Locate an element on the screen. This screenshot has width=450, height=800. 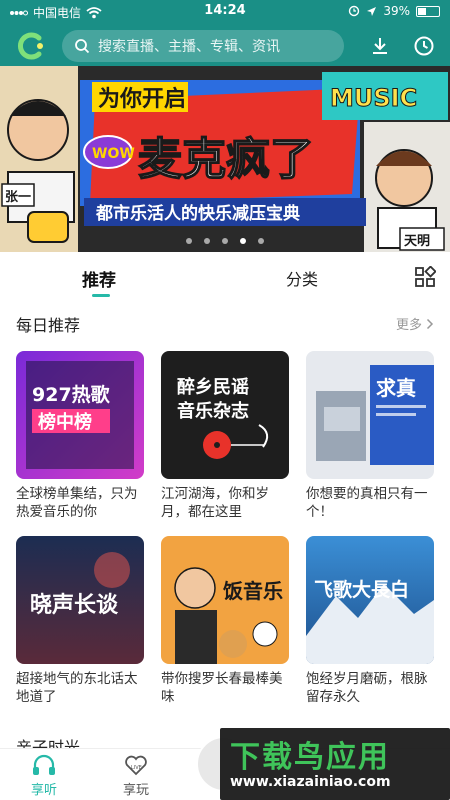
cover-line1: 晓声长谈 is located at coordinates (74, 605).